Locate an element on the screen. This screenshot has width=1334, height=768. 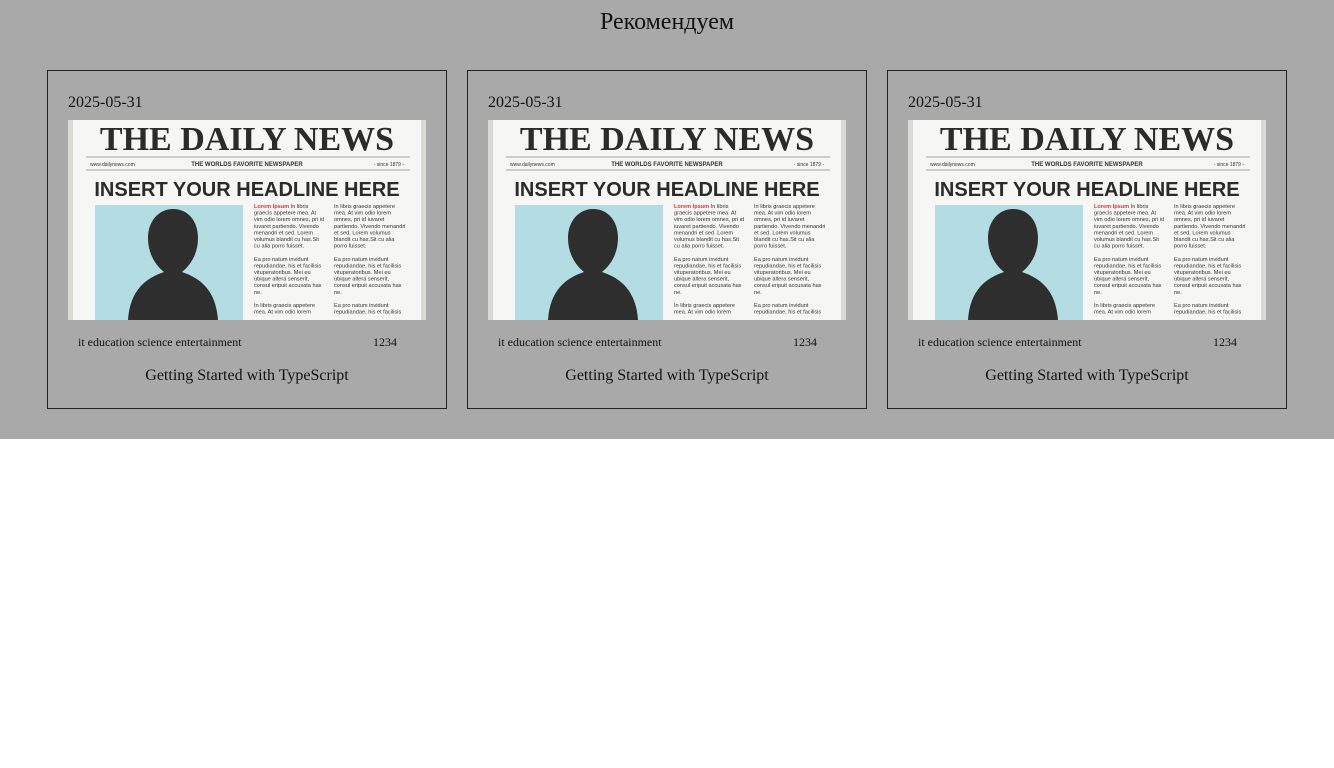
article-text-line: cu alia porro fuisset. is located at coordinates (279, 247).